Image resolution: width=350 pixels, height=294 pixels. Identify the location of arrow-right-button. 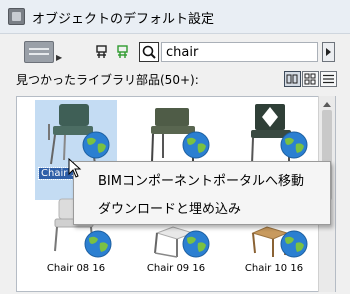
(328, 52).